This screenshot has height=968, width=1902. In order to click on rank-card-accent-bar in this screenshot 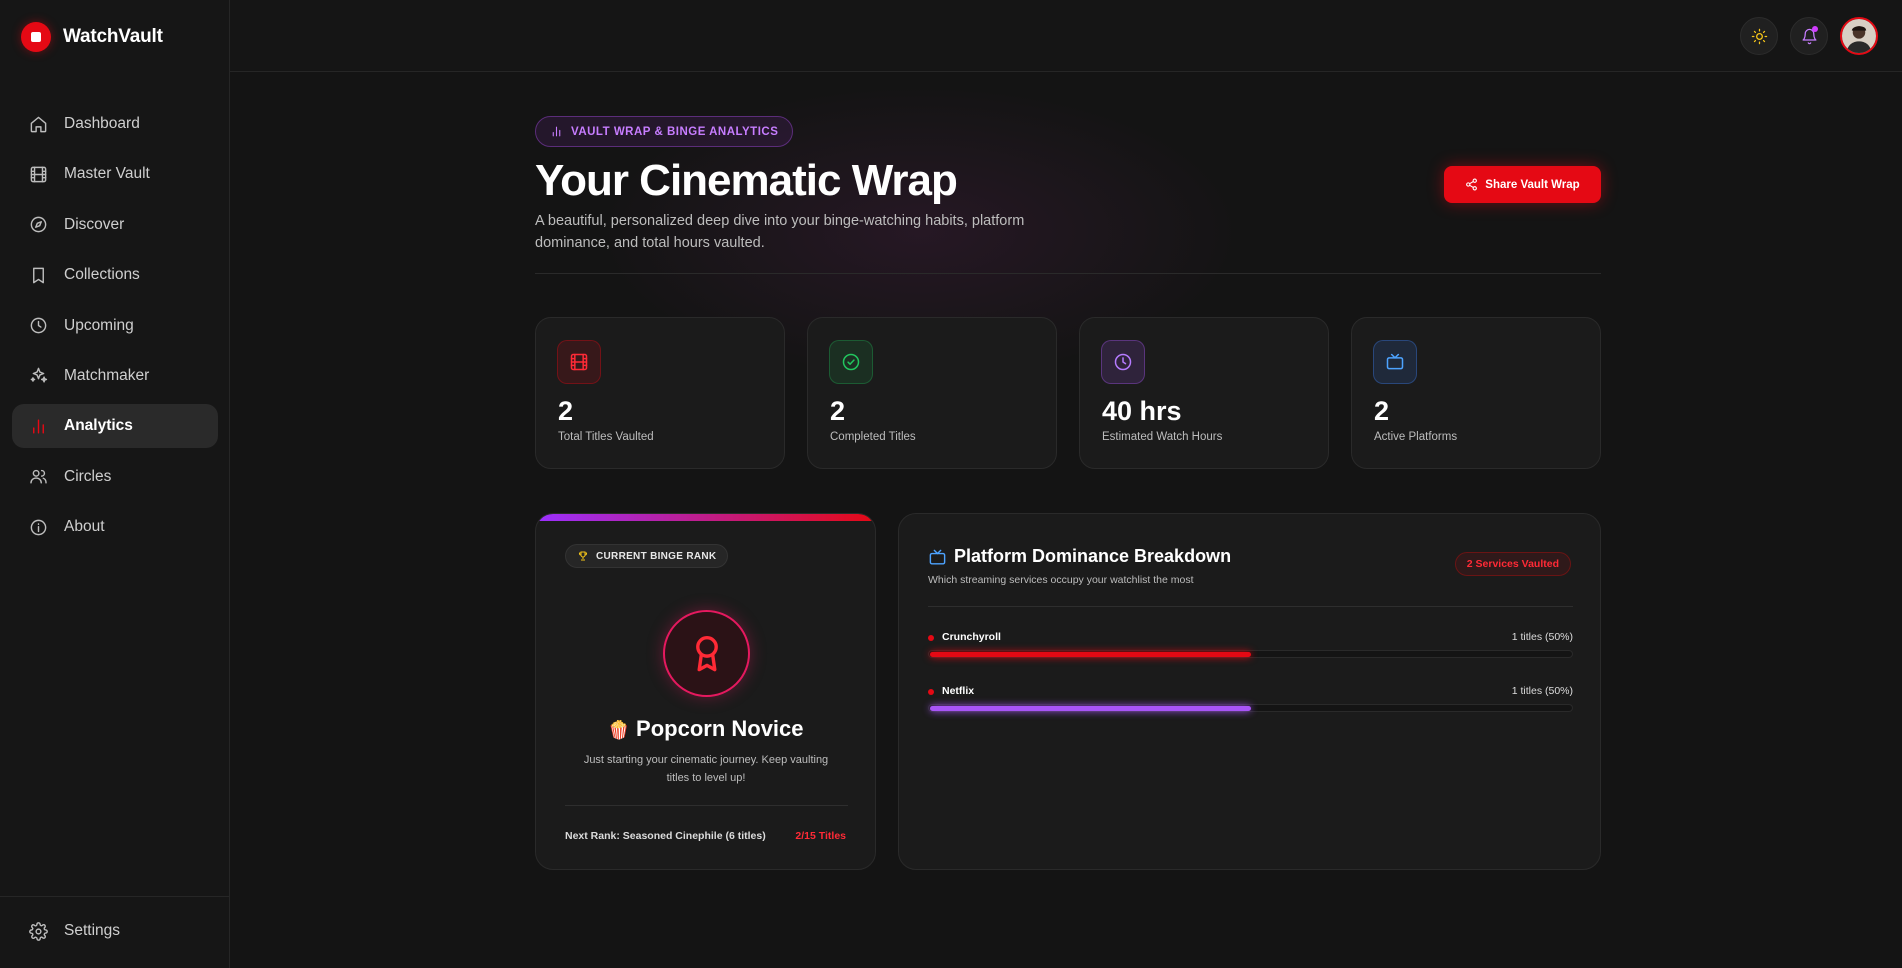, I will do `click(705, 517)`.